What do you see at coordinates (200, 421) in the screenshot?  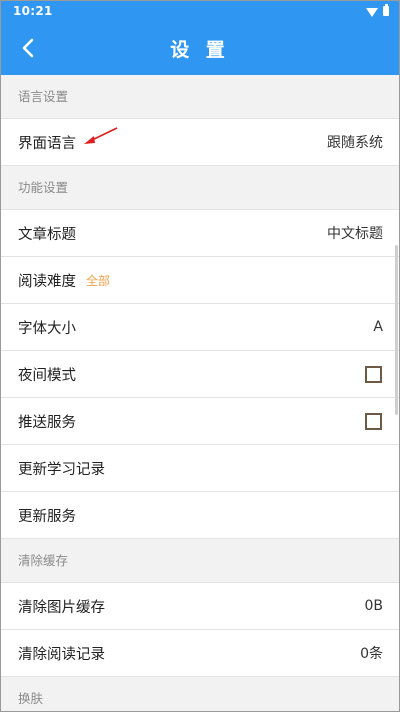 I see `setting-push-service: 推送服务` at bounding box center [200, 421].